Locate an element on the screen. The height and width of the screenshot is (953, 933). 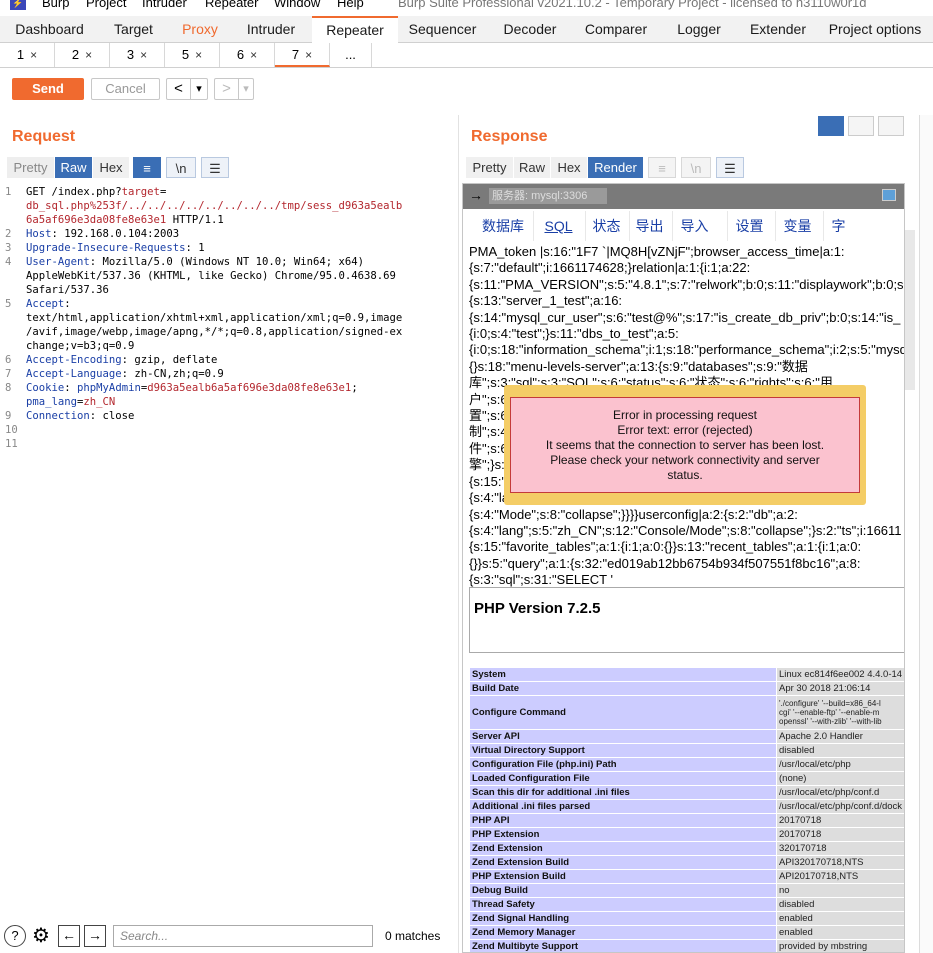
subtab-2: 2 × is located at coordinates (82, 55).